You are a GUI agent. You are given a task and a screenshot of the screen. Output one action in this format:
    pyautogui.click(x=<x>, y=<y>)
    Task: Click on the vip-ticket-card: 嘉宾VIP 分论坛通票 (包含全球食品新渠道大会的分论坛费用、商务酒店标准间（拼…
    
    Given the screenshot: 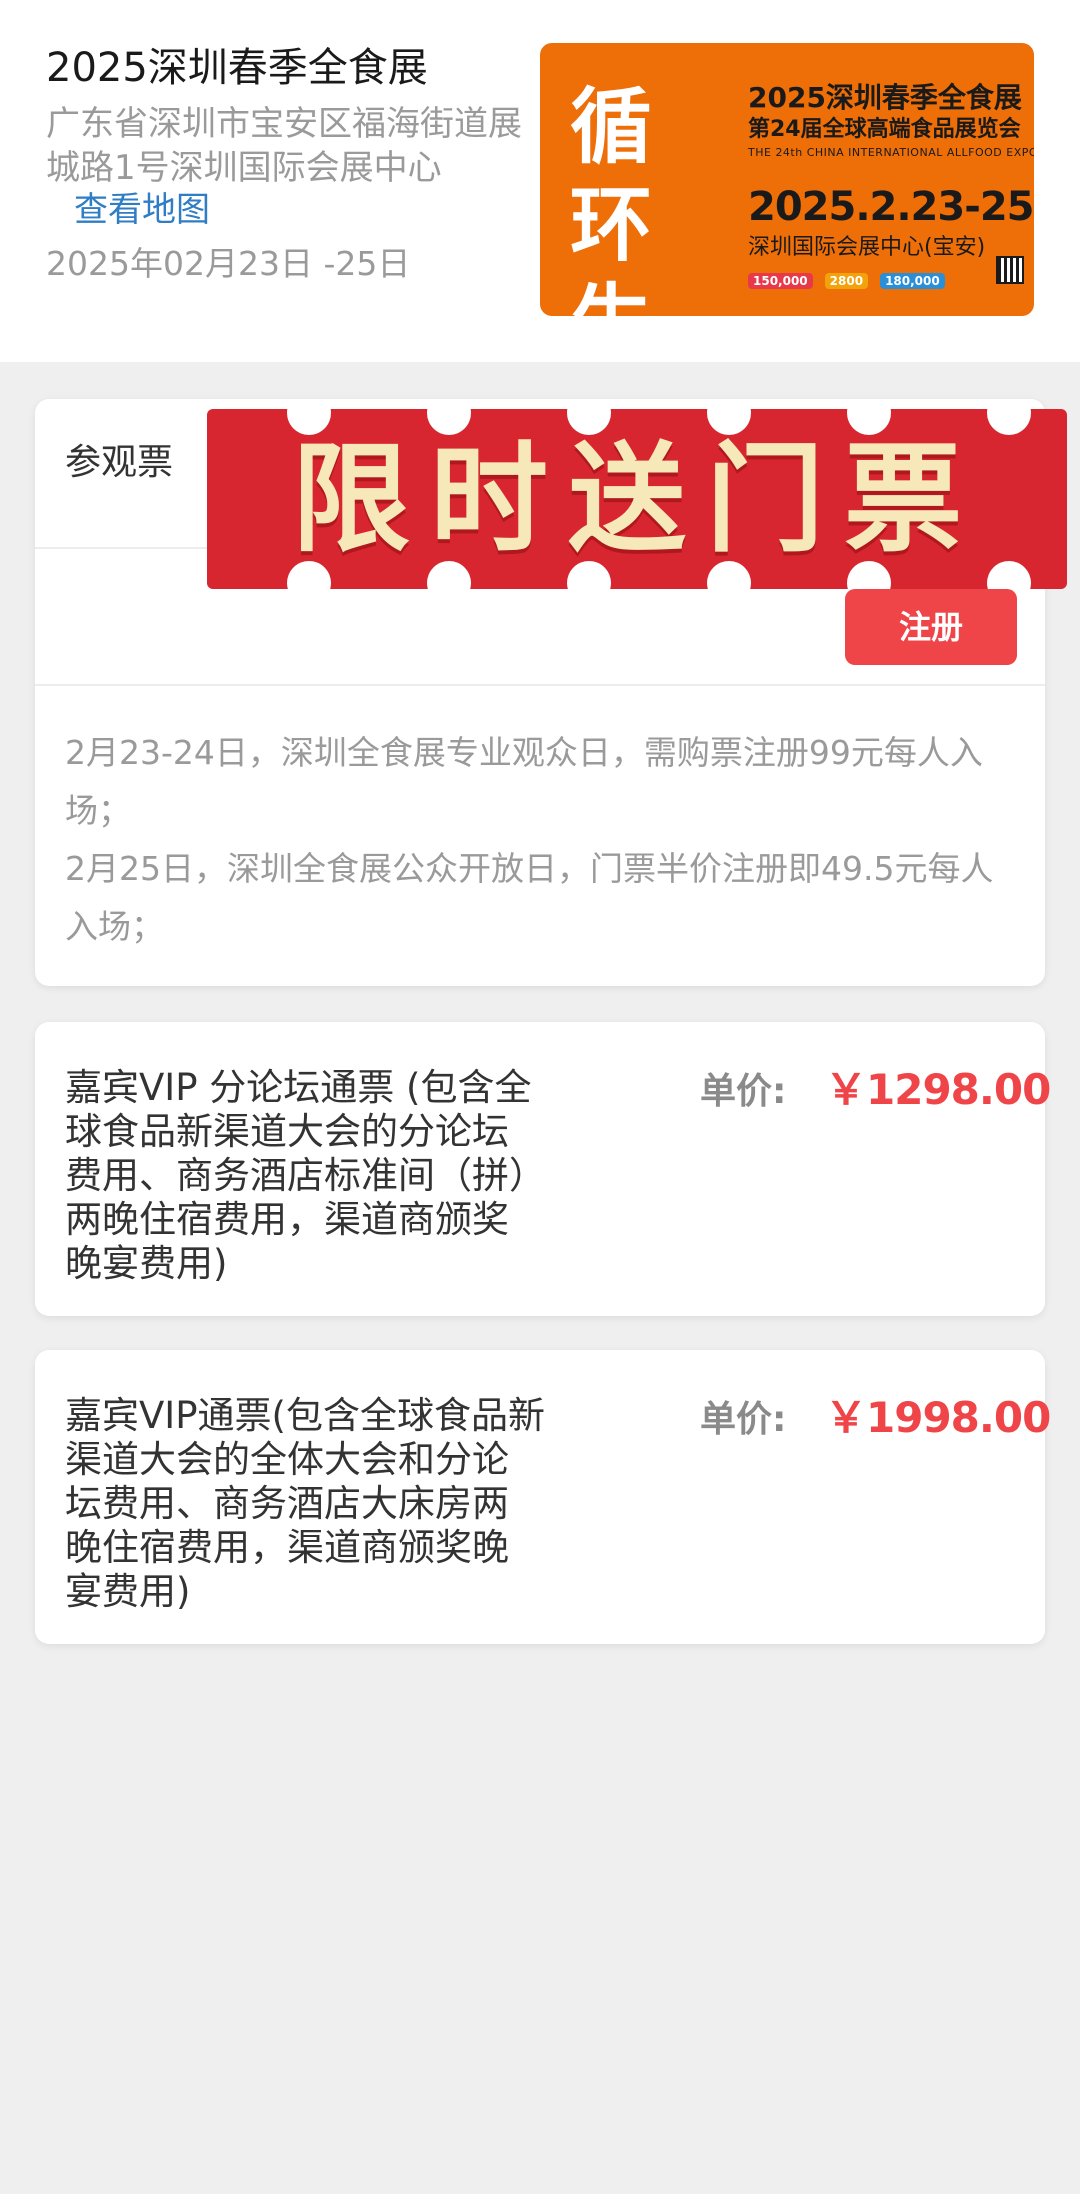 What is the action you would take?
    pyautogui.click(x=543, y=1169)
    